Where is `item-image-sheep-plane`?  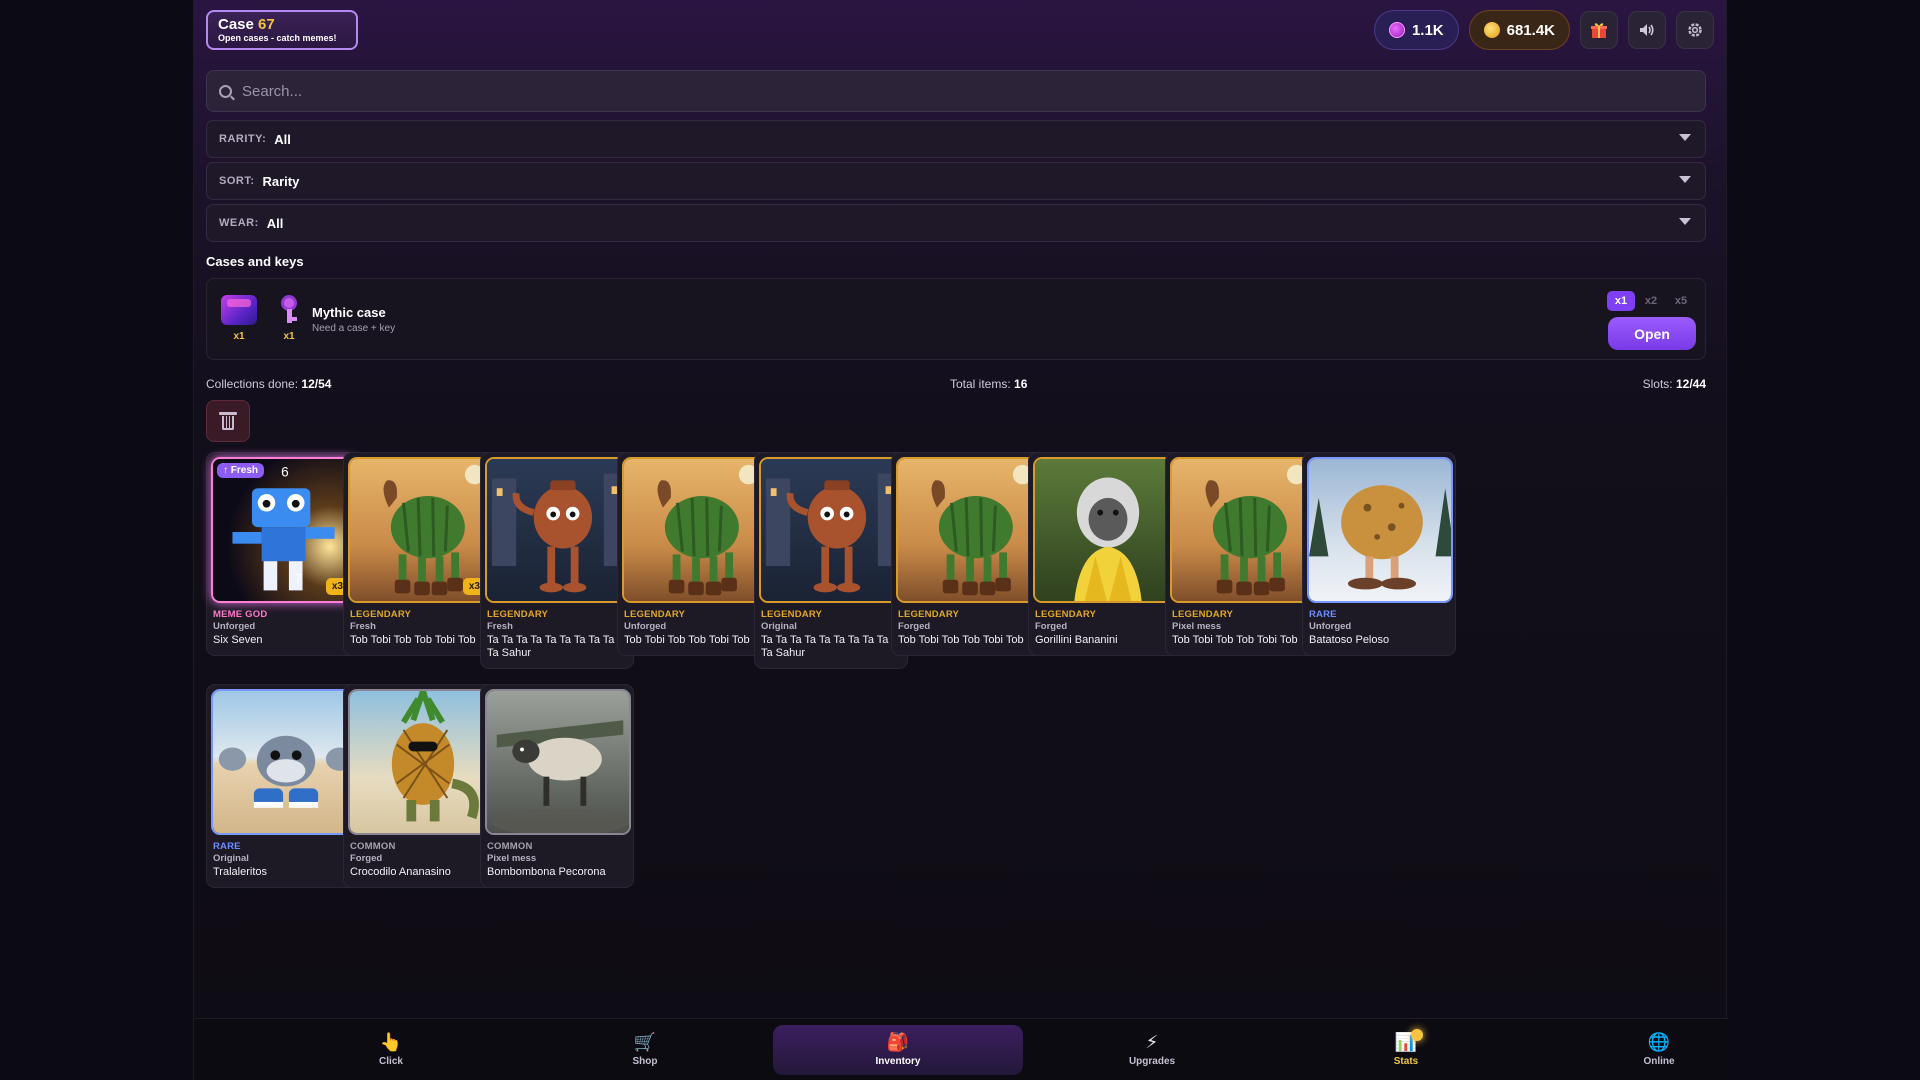 item-image-sheep-plane is located at coordinates (558, 762).